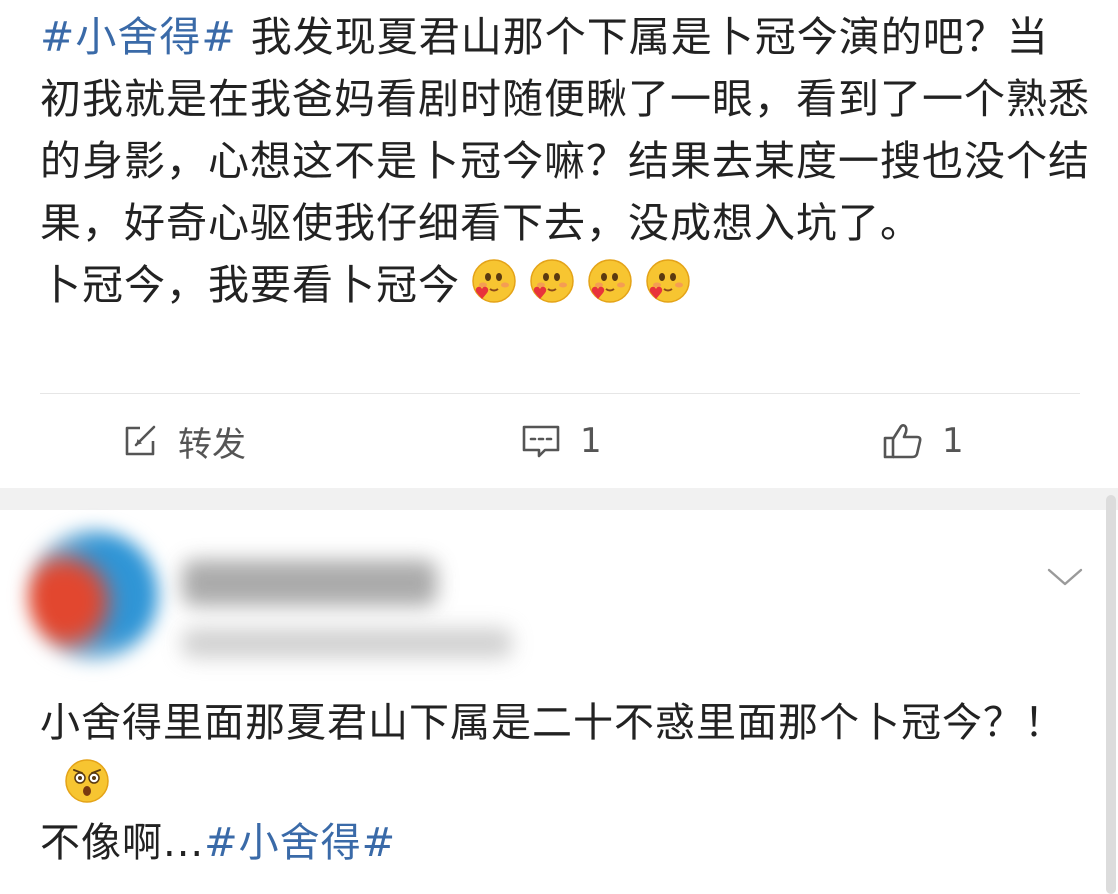 The width and height of the screenshot is (1118, 894). What do you see at coordinates (250, 285) in the screenshot?
I see `post-text-line2: 卜冠今，我要看卜冠今` at bounding box center [250, 285].